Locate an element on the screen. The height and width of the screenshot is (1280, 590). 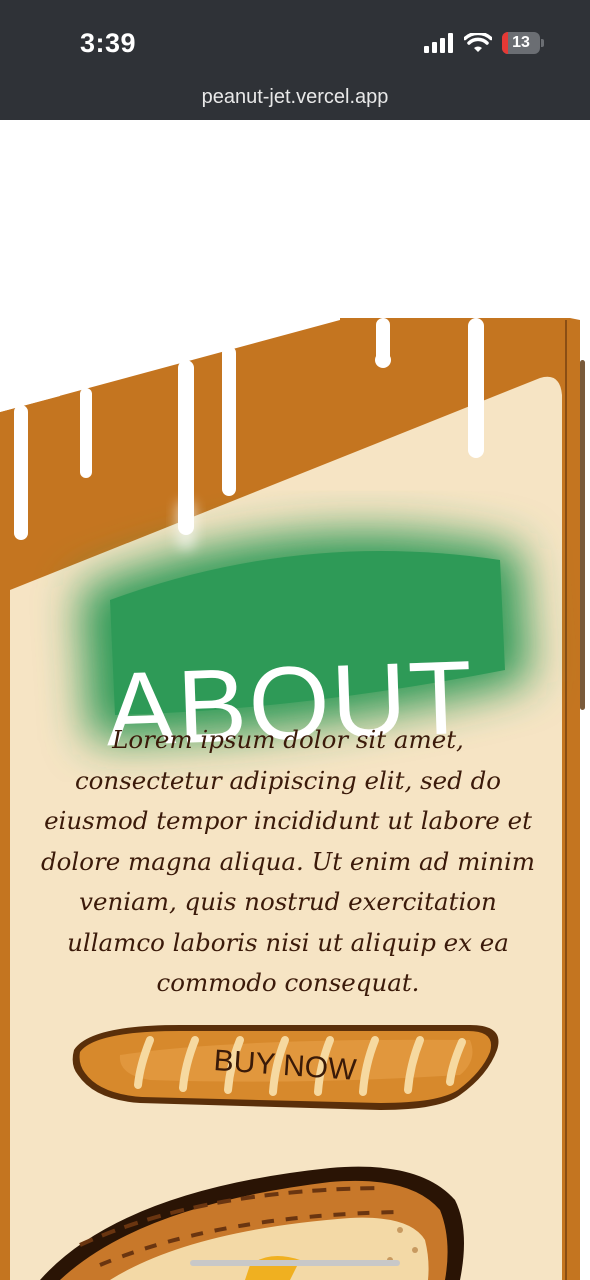
buy-now-button: BUY NOW is located at coordinates (285, 1067).